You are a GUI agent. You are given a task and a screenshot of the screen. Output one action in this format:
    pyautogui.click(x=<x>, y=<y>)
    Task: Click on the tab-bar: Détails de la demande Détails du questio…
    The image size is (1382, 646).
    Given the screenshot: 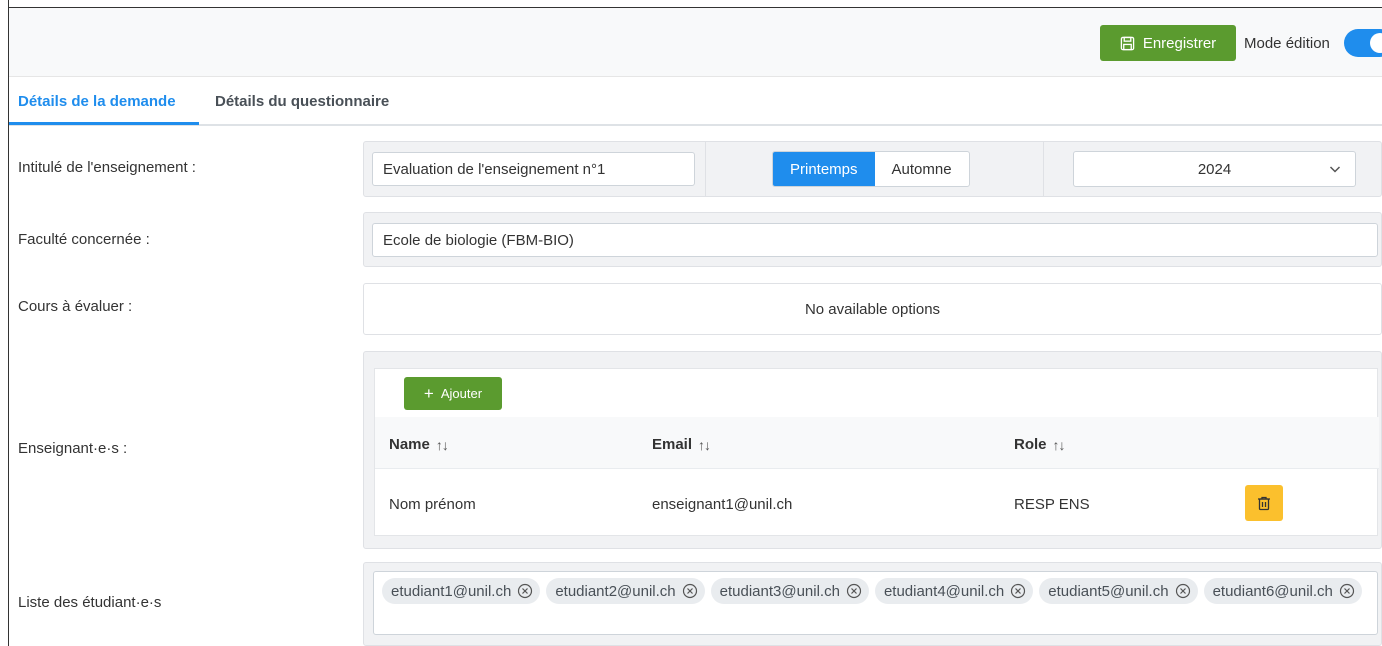 What is the action you would take?
    pyautogui.click(x=695, y=101)
    